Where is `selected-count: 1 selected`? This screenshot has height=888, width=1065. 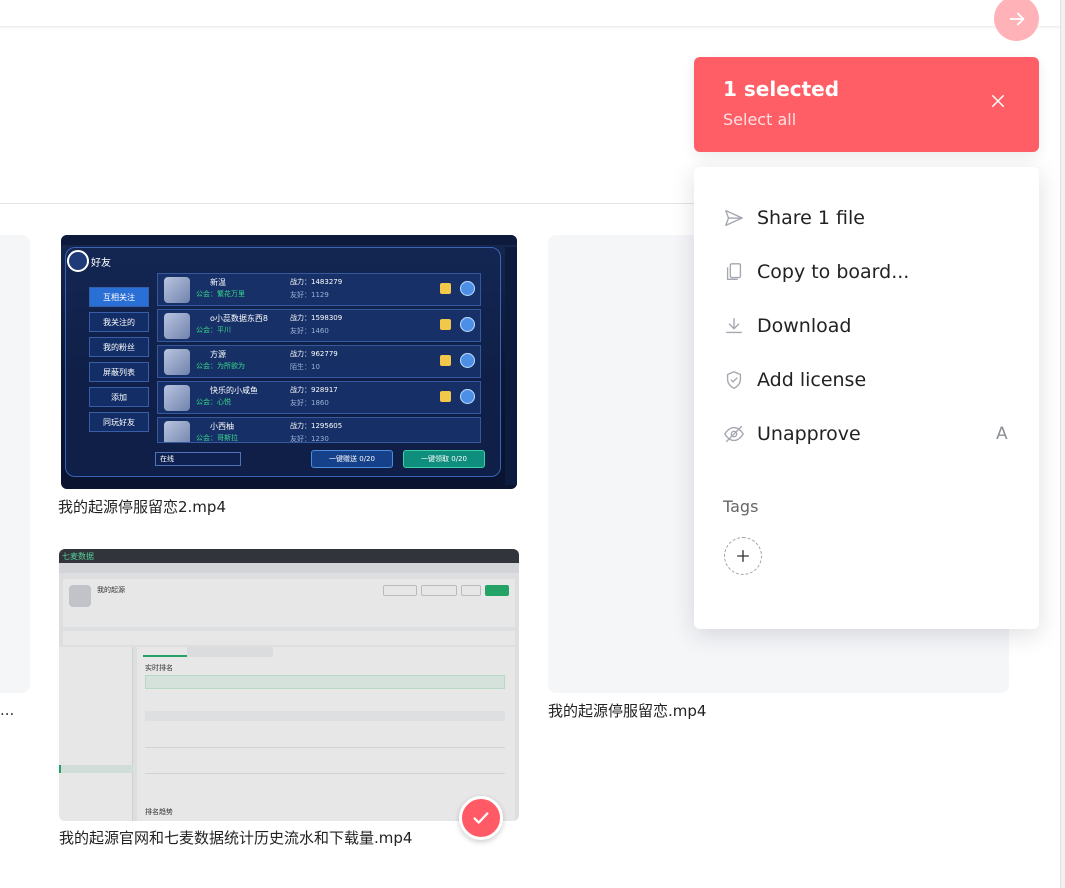
selected-count: 1 selected is located at coordinates (781, 89).